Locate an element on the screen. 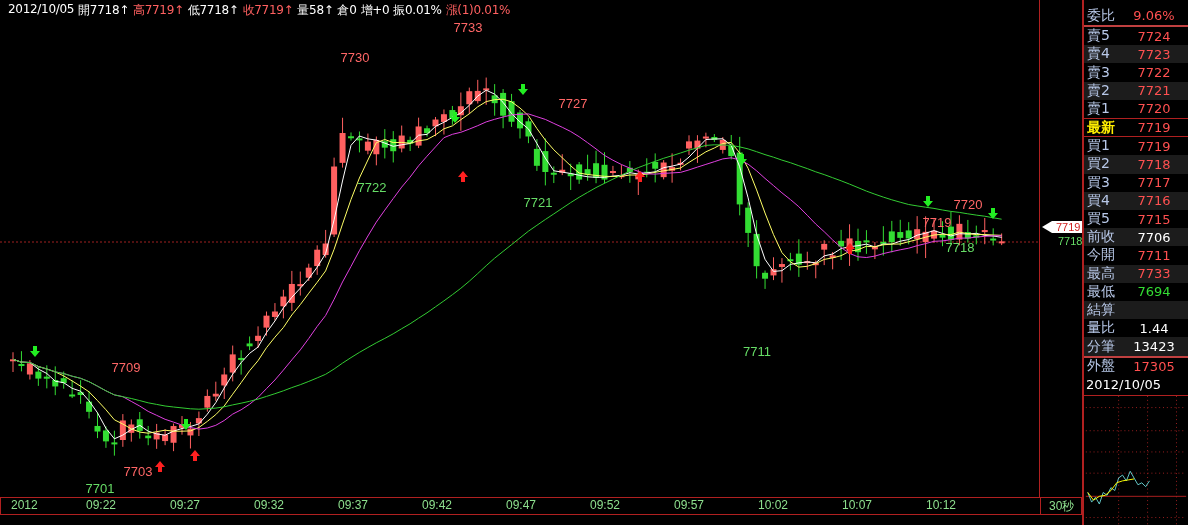 This screenshot has height=525, width=1188. quote-label: 買3 is located at coordinates (1099, 182).